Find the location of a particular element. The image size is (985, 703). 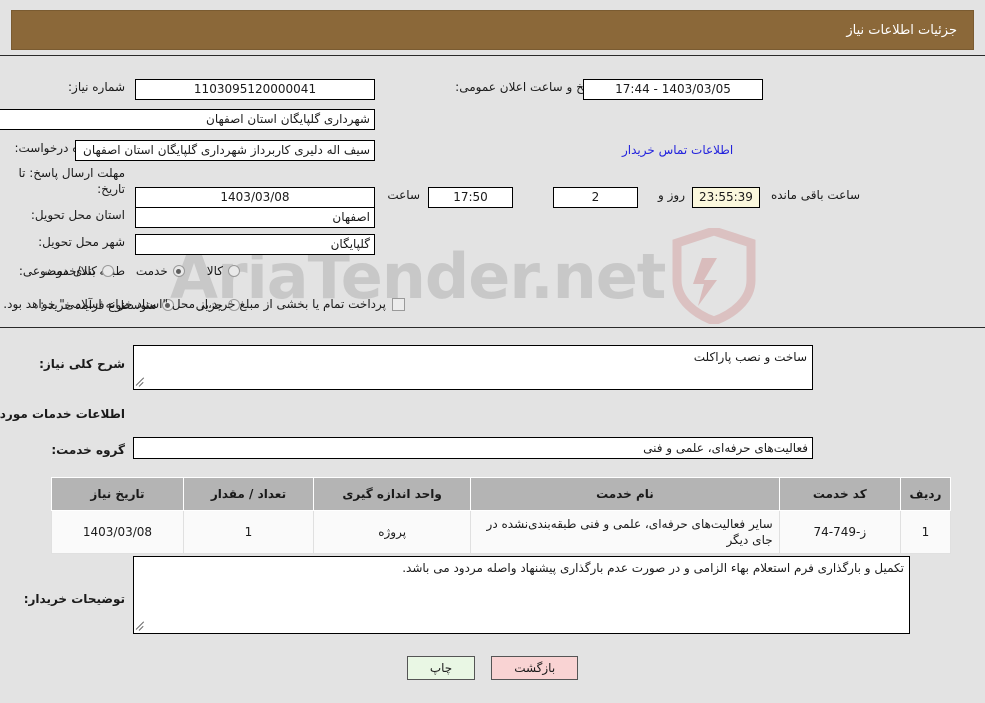

col-service-code: کد خدمت is located at coordinates (839, 494).